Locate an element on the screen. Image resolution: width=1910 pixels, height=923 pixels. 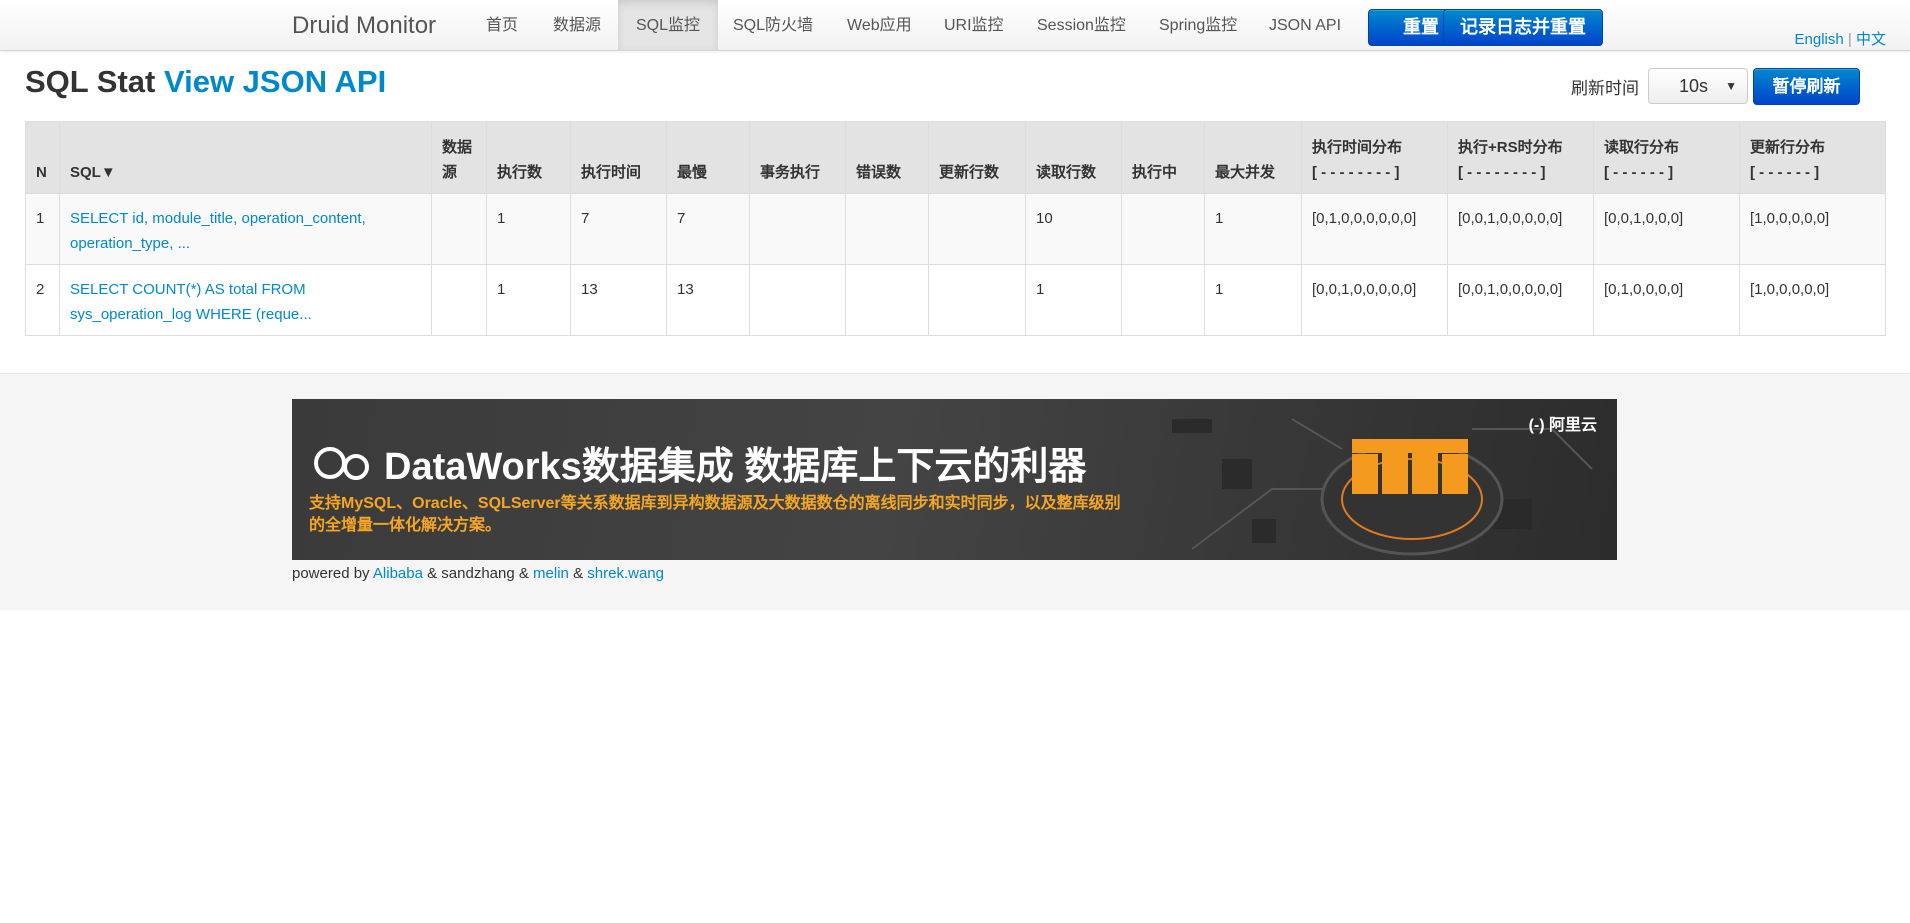
powered-by-amp1: & sandzhang & is located at coordinates (478, 573).